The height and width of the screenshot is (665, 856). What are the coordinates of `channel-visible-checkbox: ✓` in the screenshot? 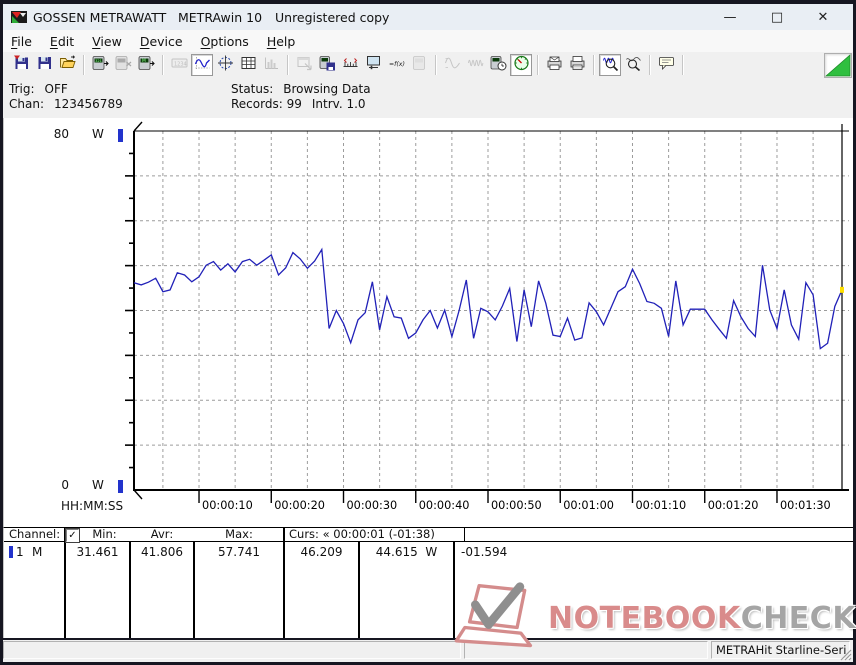 It's located at (72, 535).